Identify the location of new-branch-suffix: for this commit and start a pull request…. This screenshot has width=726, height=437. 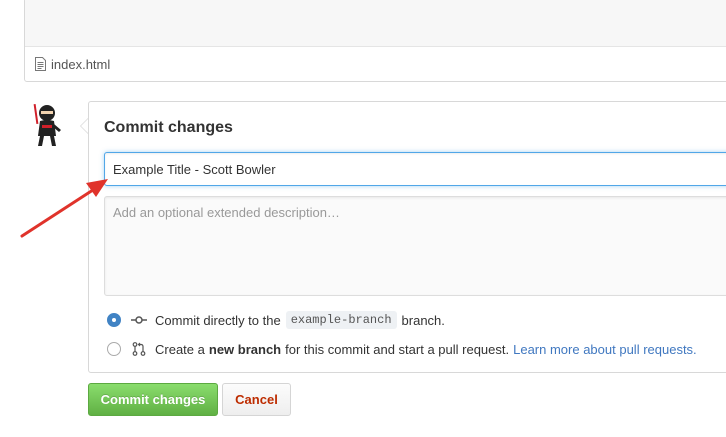
(397, 349).